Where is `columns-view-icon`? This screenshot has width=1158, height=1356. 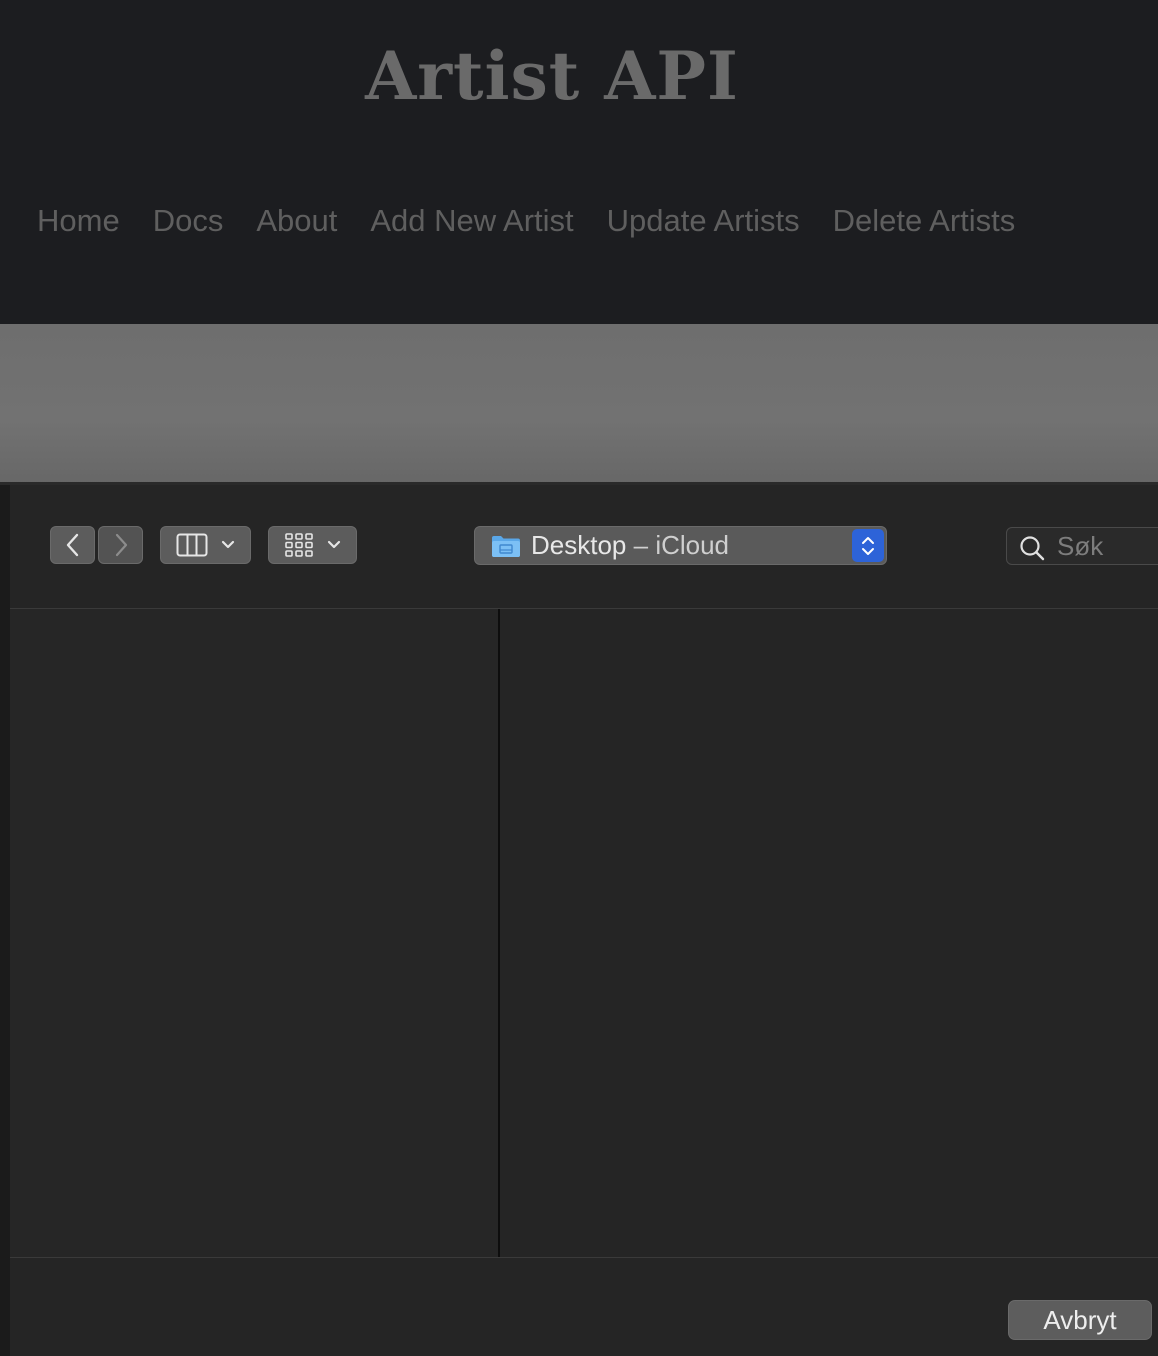
columns-view-icon is located at coordinates (192, 545).